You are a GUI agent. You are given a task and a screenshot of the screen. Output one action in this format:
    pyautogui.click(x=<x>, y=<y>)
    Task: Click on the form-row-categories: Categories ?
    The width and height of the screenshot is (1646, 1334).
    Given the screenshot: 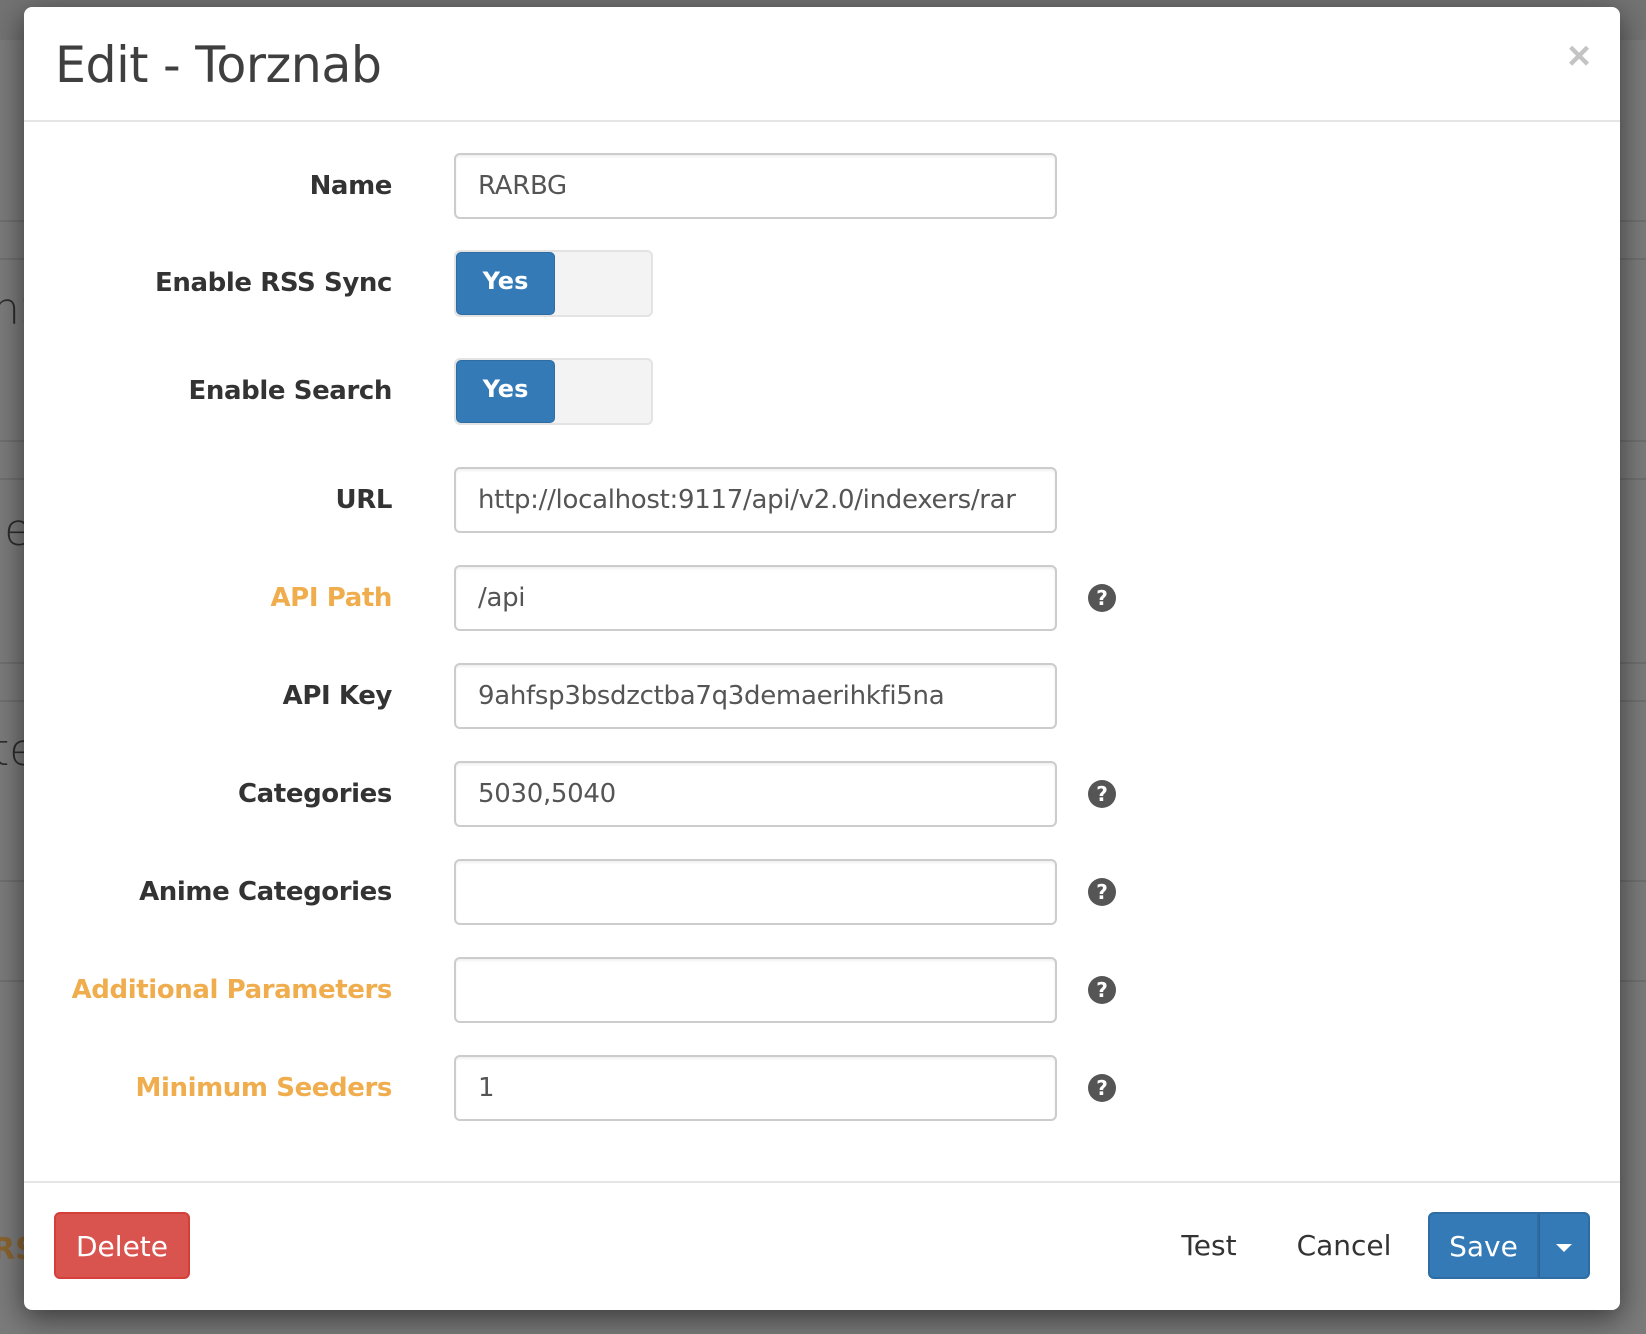 What is the action you would take?
    pyautogui.click(x=822, y=794)
    